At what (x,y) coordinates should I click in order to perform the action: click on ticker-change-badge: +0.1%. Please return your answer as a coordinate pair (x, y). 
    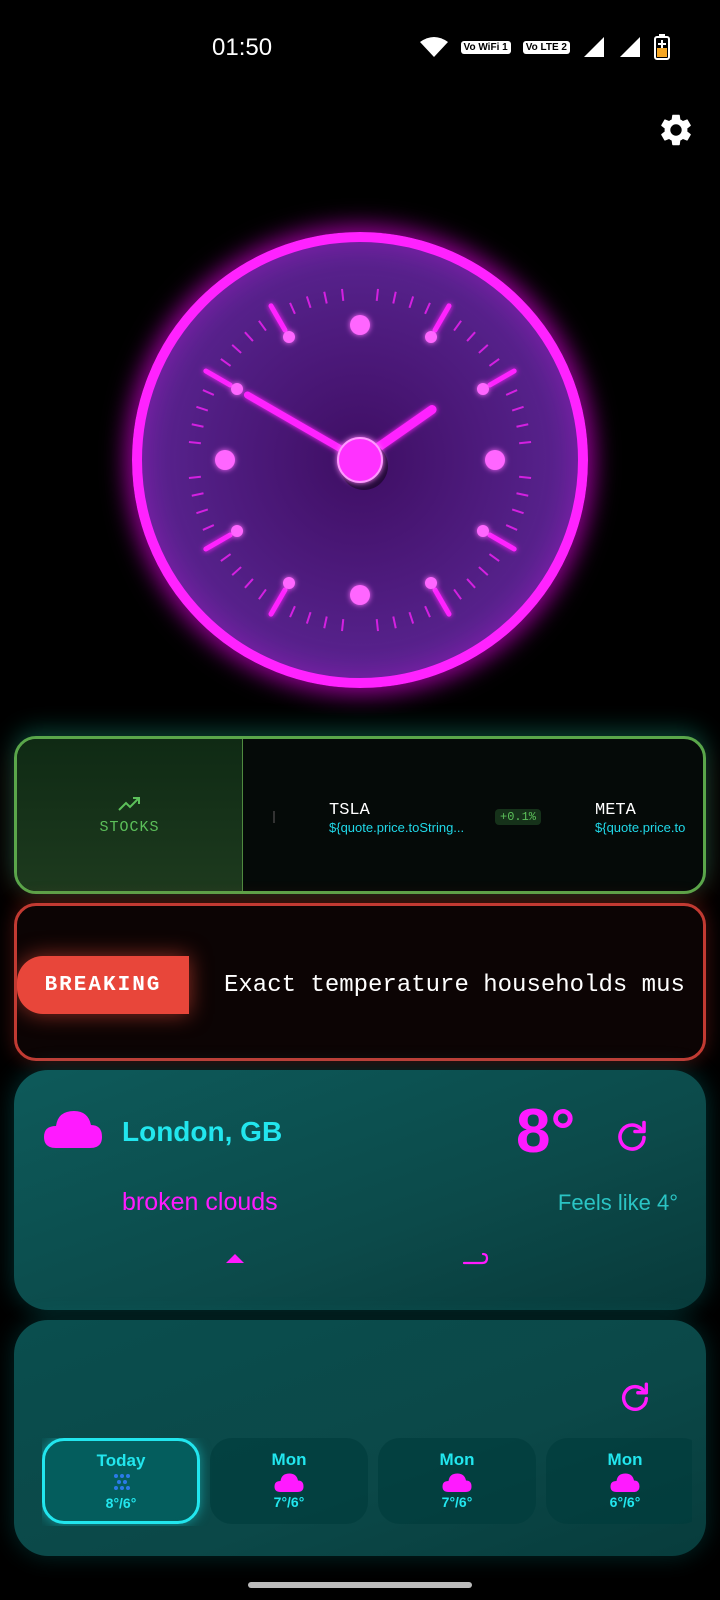
    Looking at the image, I should click on (518, 817).